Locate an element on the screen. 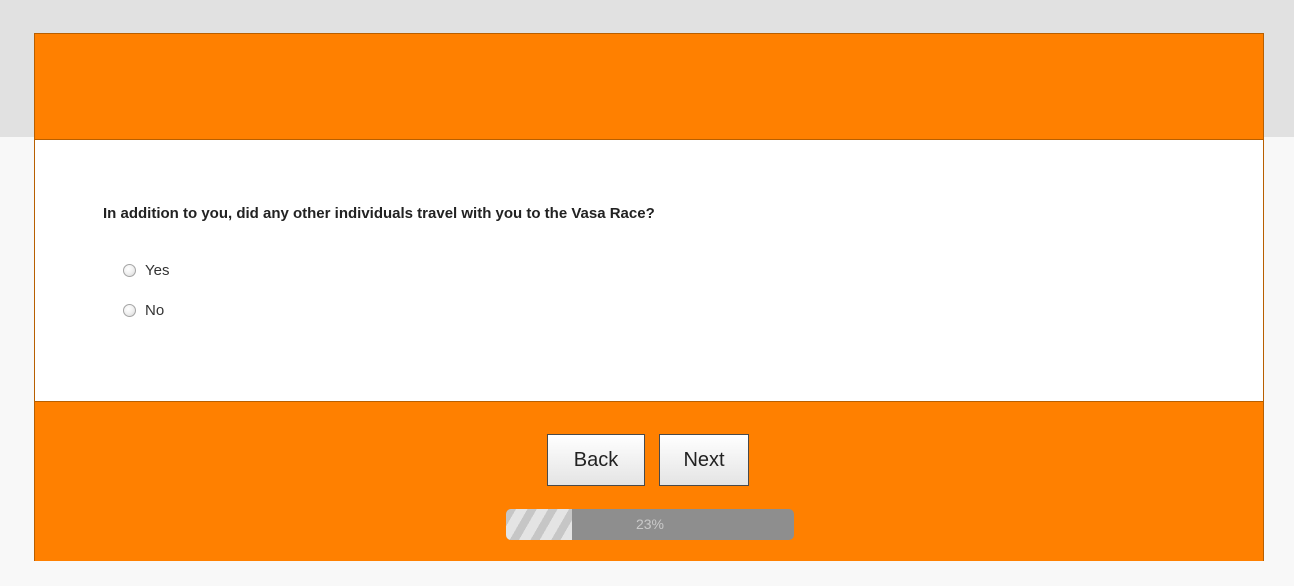 Image resolution: width=1294 pixels, height=586 pixels. radio-no is located at coordinates (129, 310).